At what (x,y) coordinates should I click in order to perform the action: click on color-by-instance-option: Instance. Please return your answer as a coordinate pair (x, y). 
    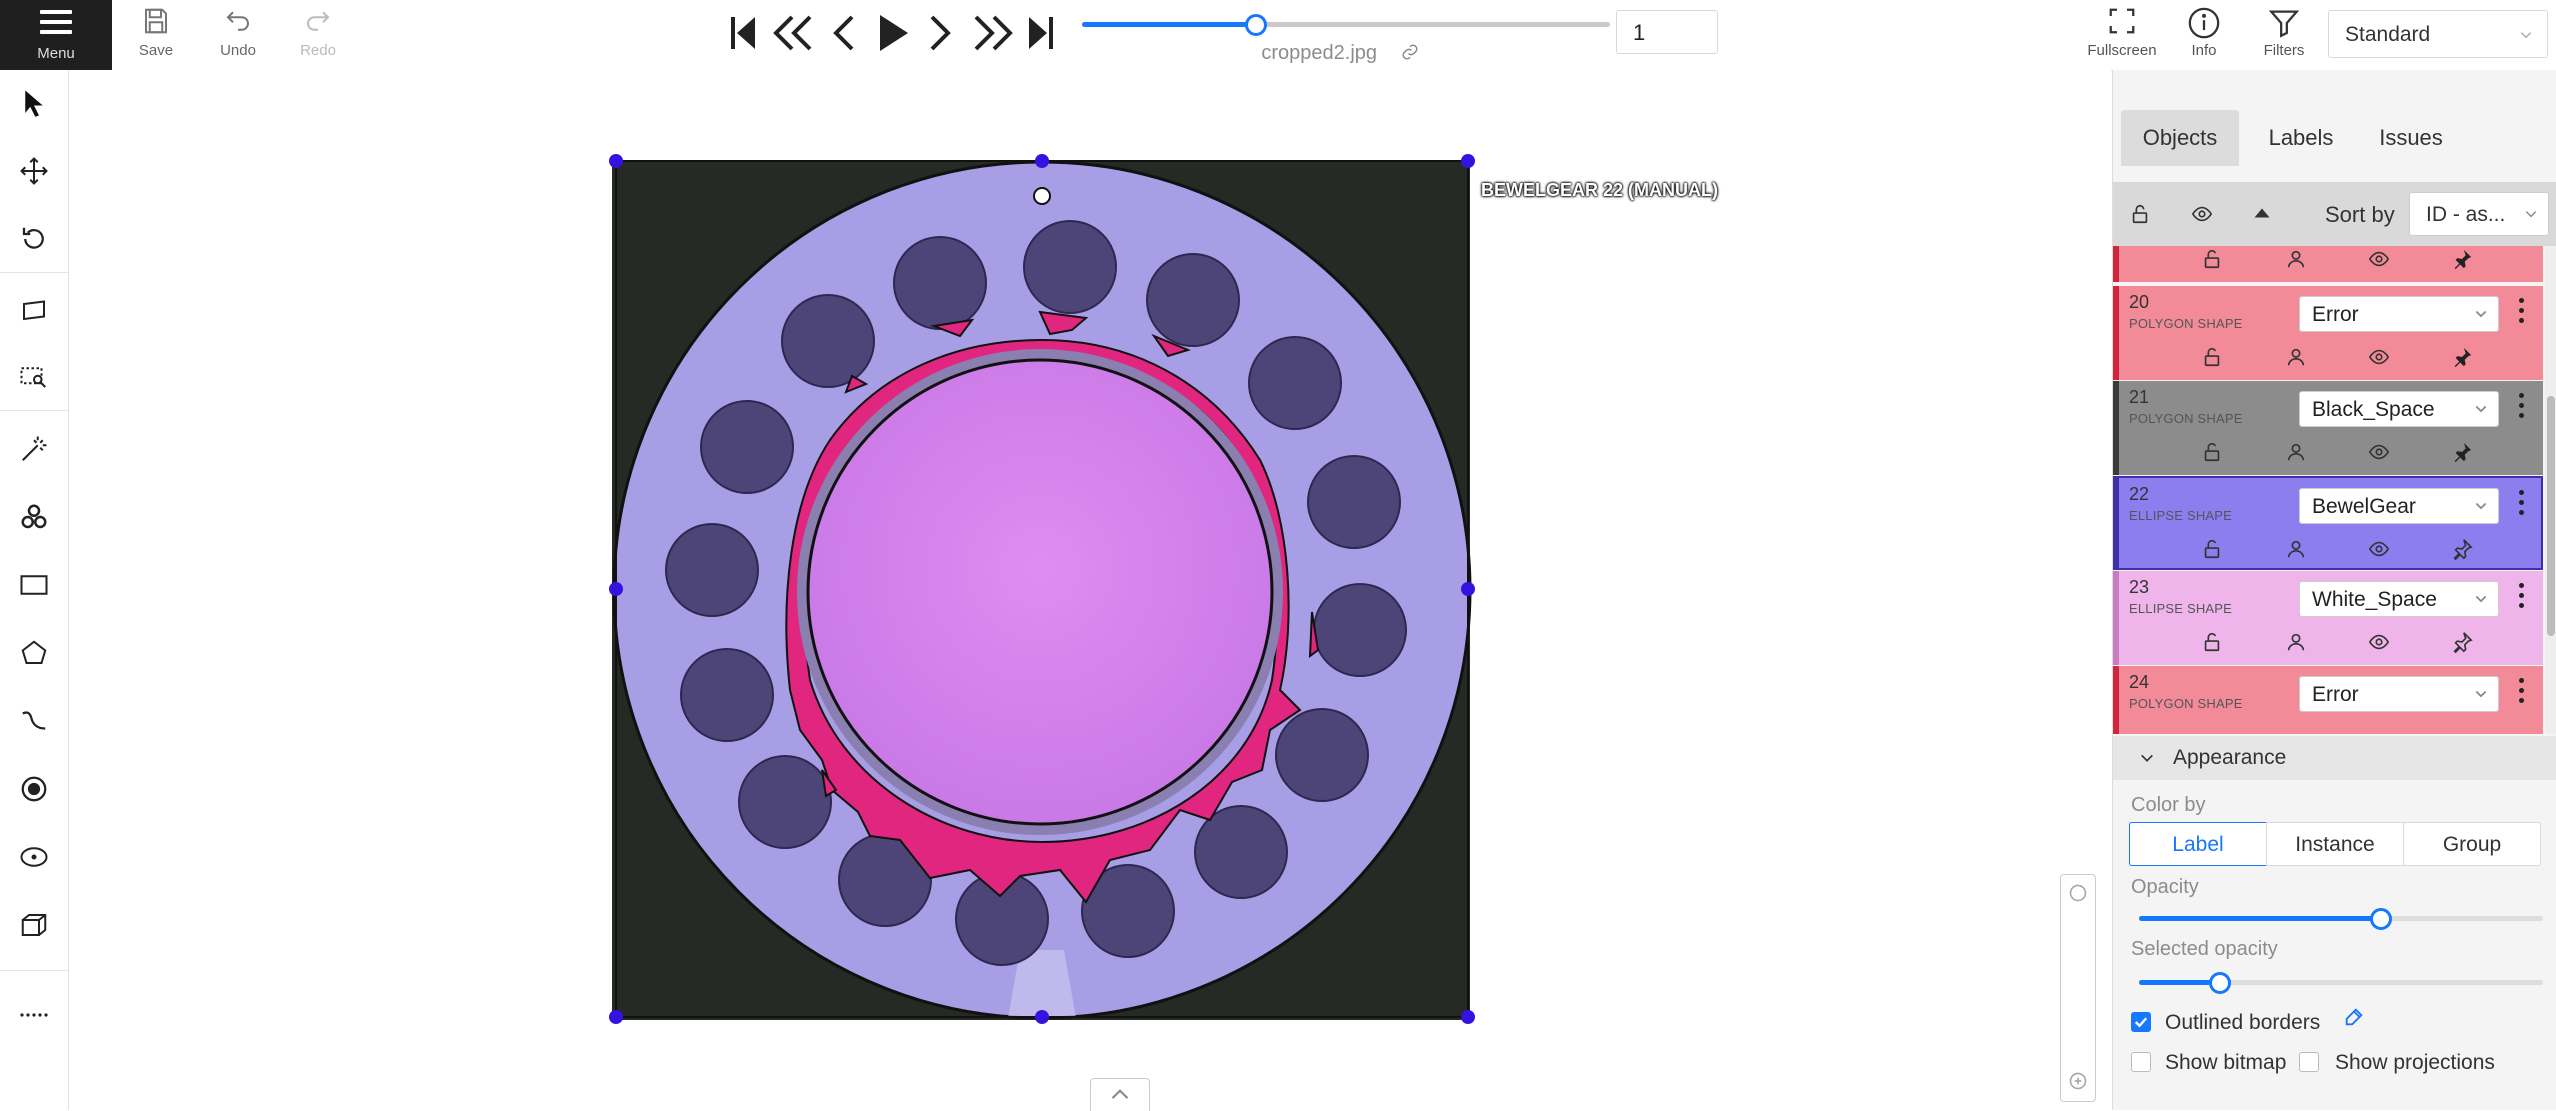
    Looking at the image, I should click on (2335, 844).